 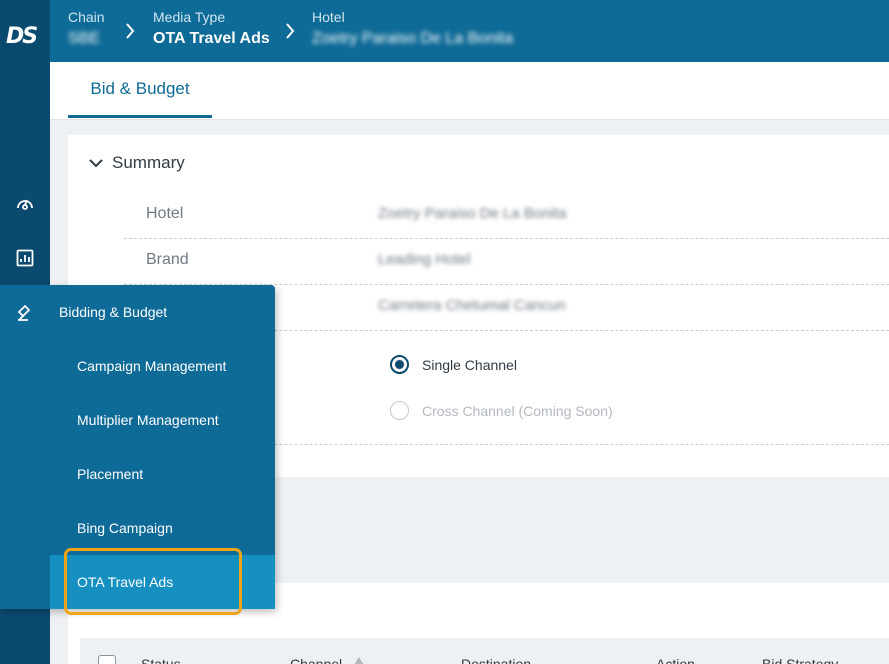 I want to click on breadcrumb-hotel: Hotel Zoetry Paraiso De La Bonita, so click(x=412, y=30).